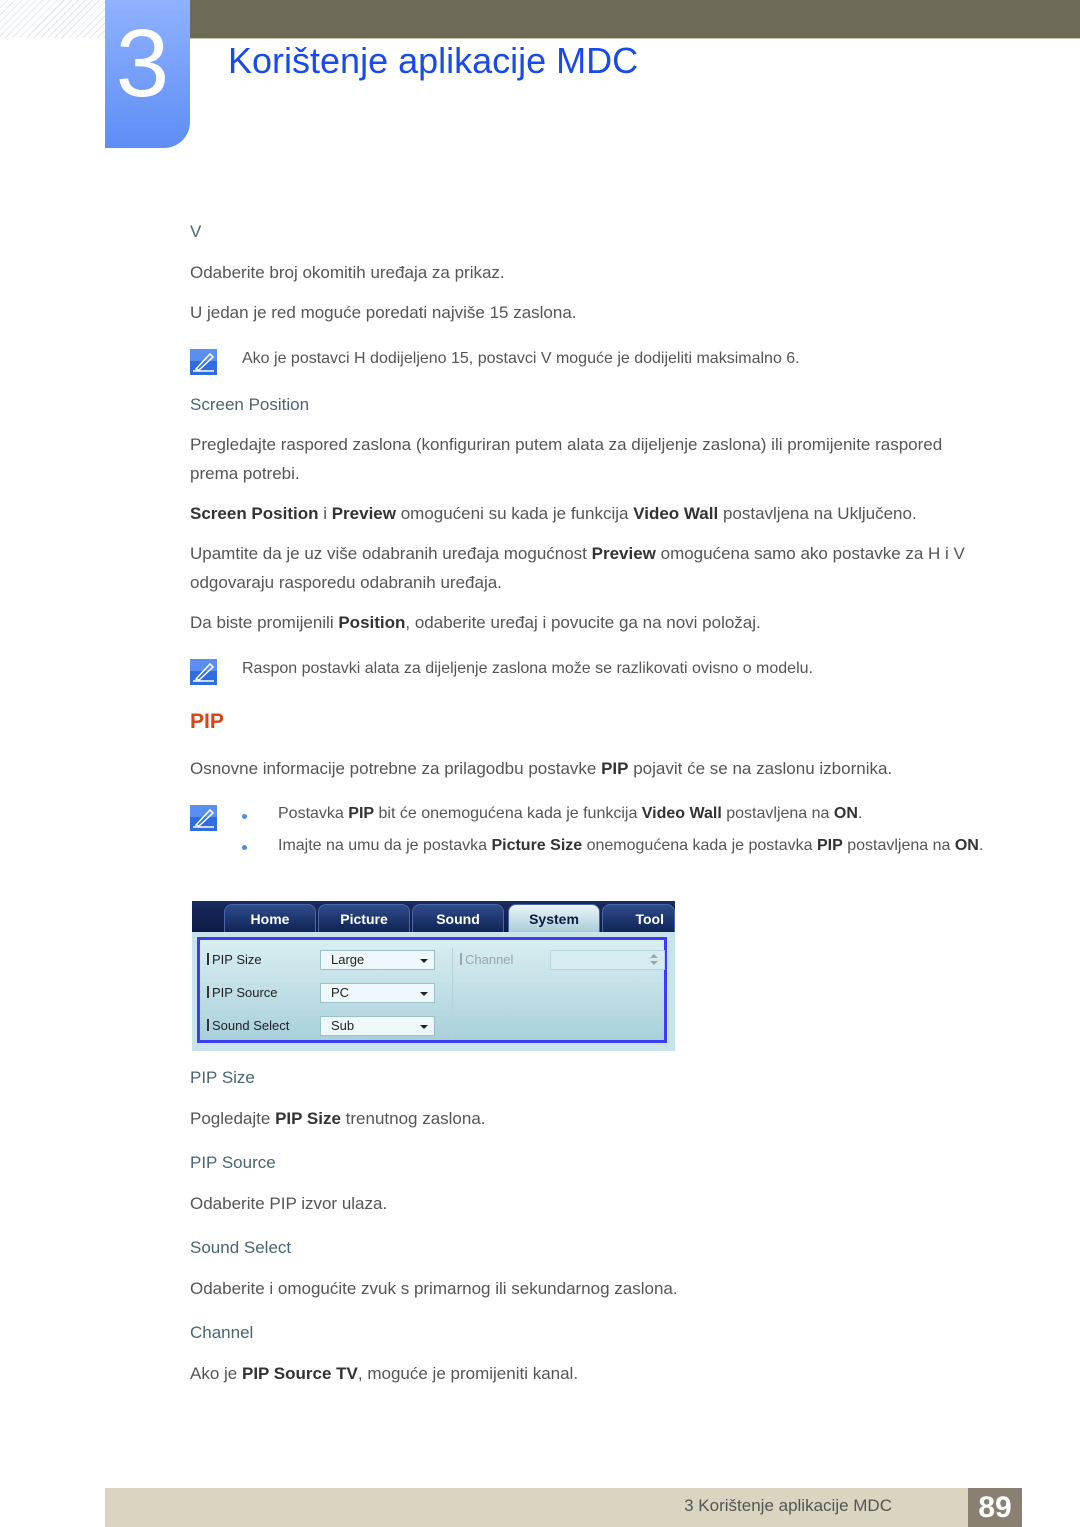 The width and height of the screenshot is (1080, 1527). What do you see at coordinates (377, 1026) in the screenshot?
I see `sound-select-select: Sub` at bounding box center [377, 1026].